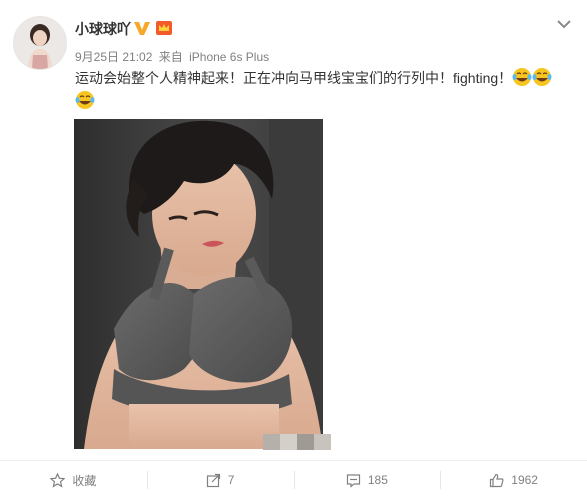  I want to click on favorite-button: 收藏, so click(73, 480).